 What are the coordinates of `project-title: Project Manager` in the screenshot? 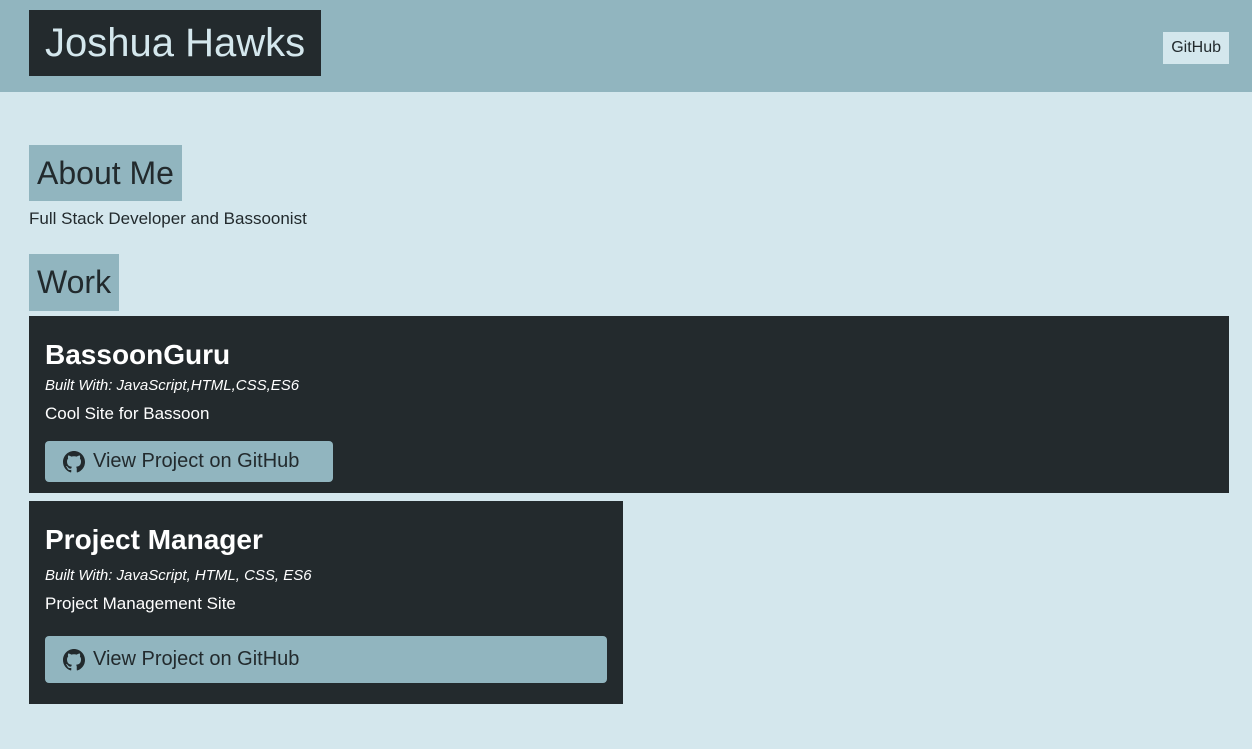 It's located at (154, 539).